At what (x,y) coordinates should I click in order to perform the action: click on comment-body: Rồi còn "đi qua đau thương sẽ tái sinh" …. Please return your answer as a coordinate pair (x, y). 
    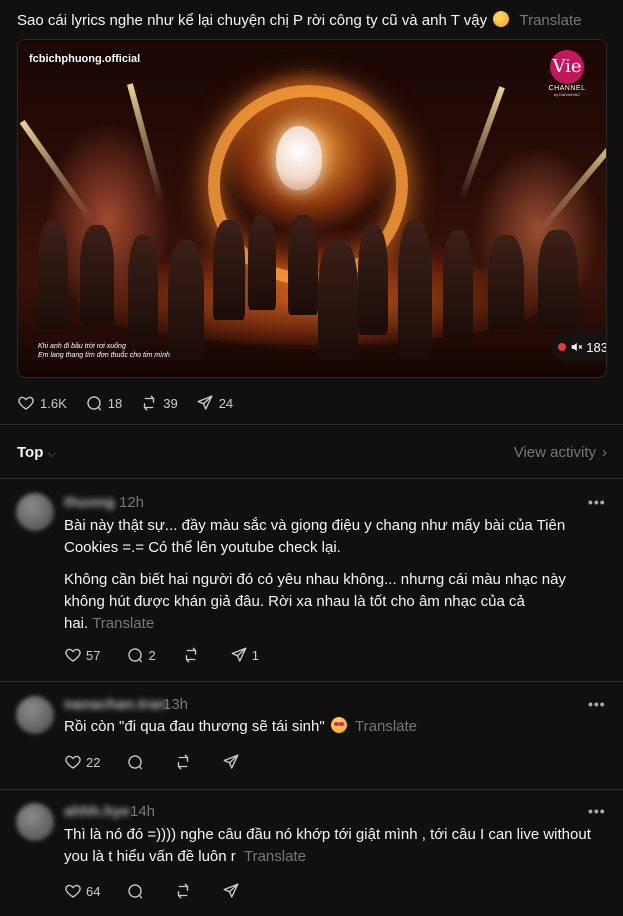
    Looking at the image, I should click on (324, 727).